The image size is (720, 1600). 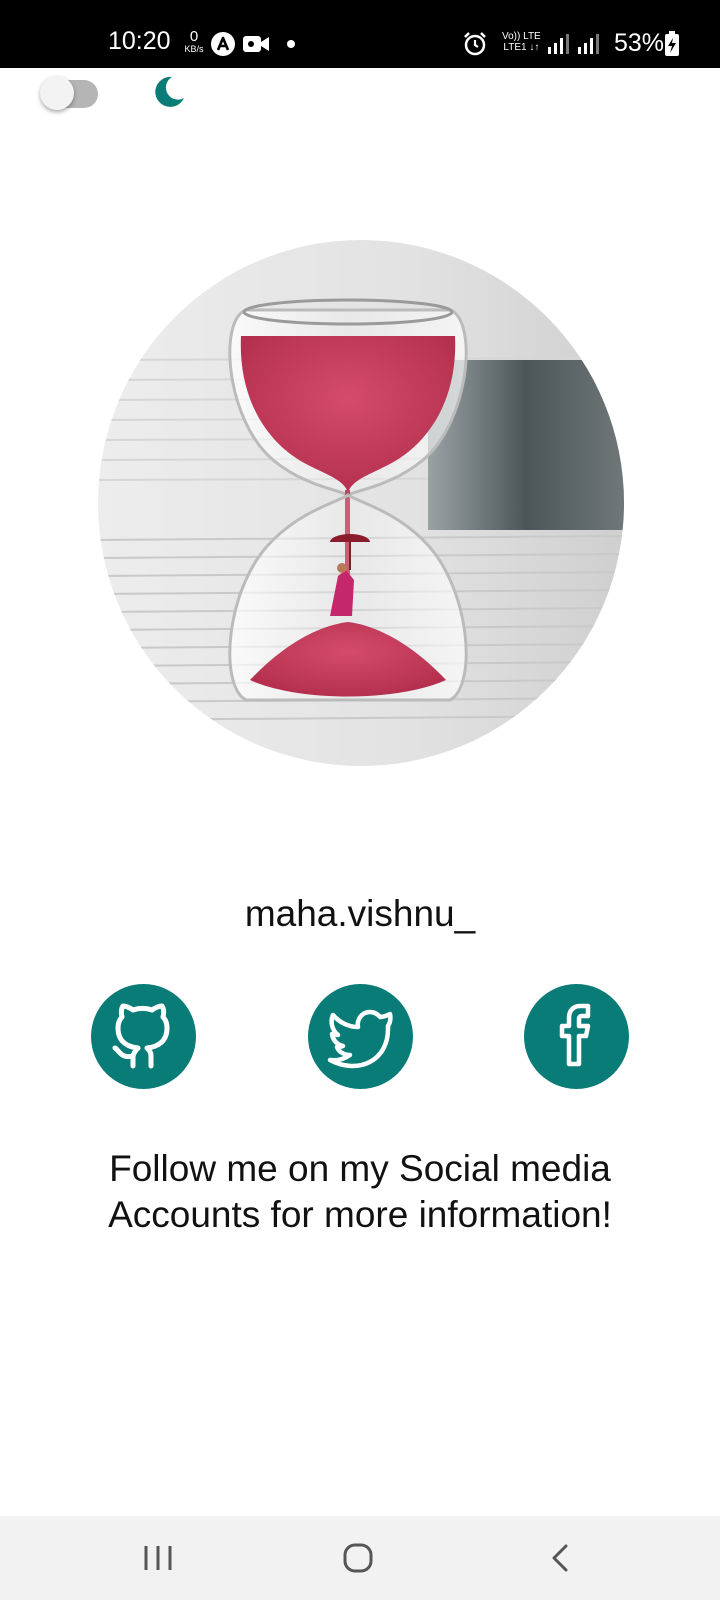 I want to click on navigation-bar, so click(x=360, y=1558).